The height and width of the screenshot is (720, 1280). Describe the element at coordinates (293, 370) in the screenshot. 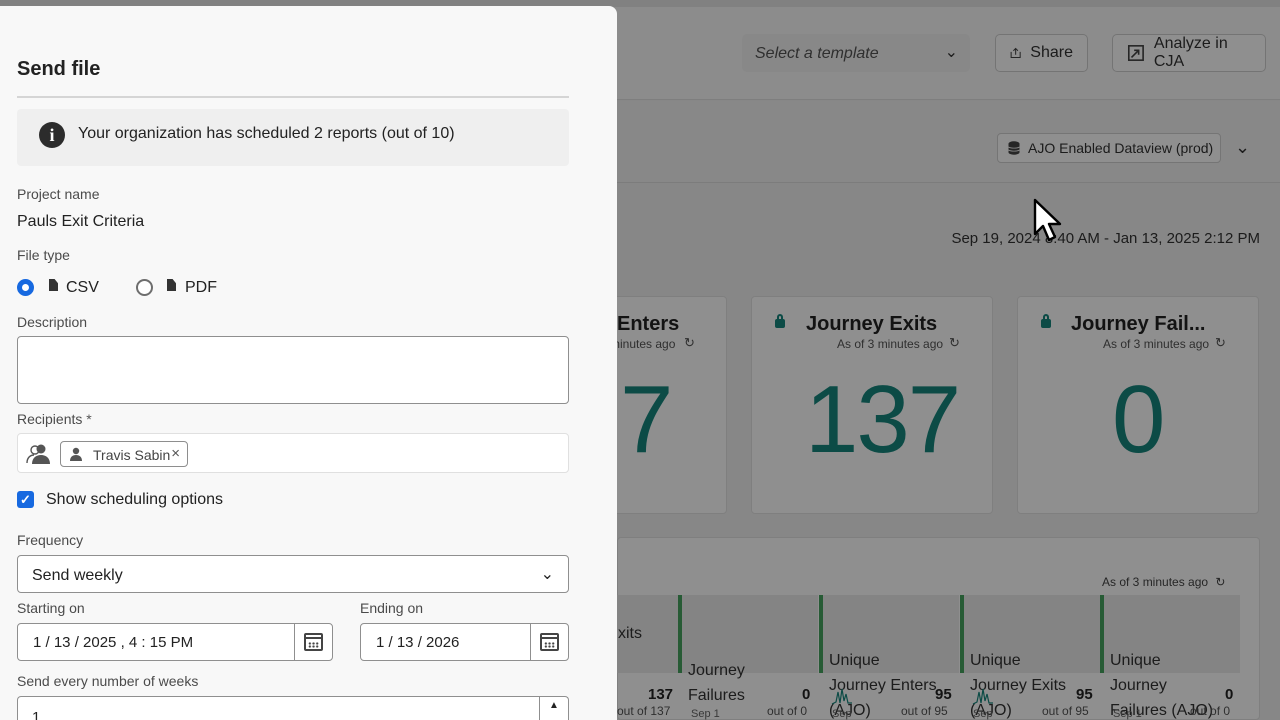

I see `description-input` at that location.